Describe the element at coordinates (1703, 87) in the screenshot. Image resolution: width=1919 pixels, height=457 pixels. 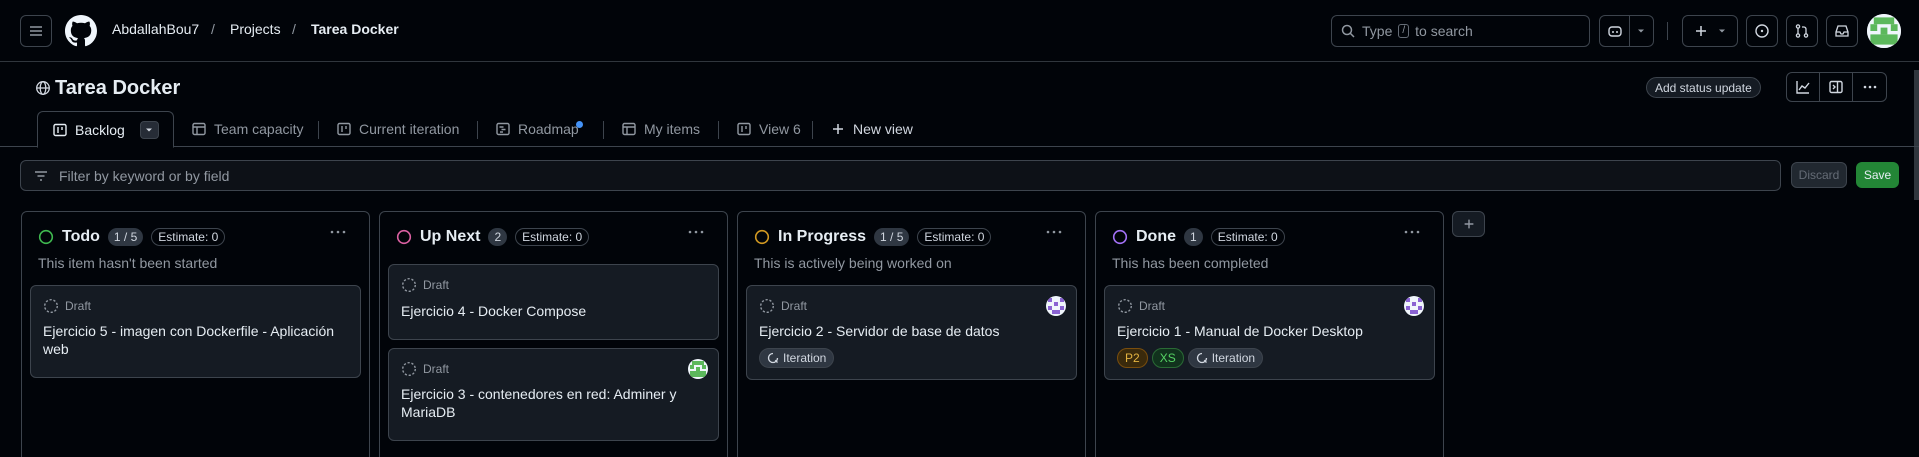
I see `add-status-update-button: Add status update` at that location.